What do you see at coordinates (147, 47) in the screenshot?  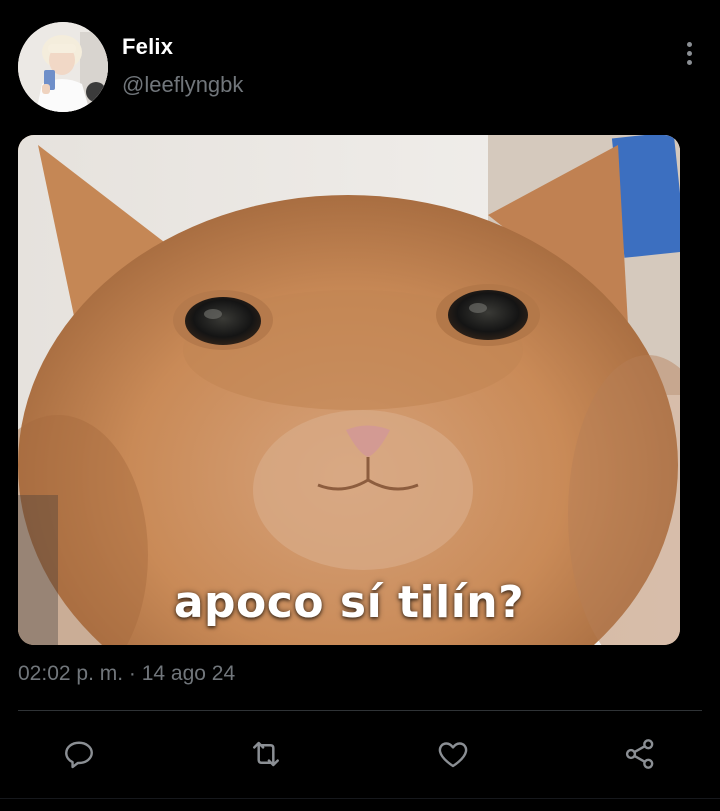 I see `display-name: Felix` at bounding box center [147, 47].